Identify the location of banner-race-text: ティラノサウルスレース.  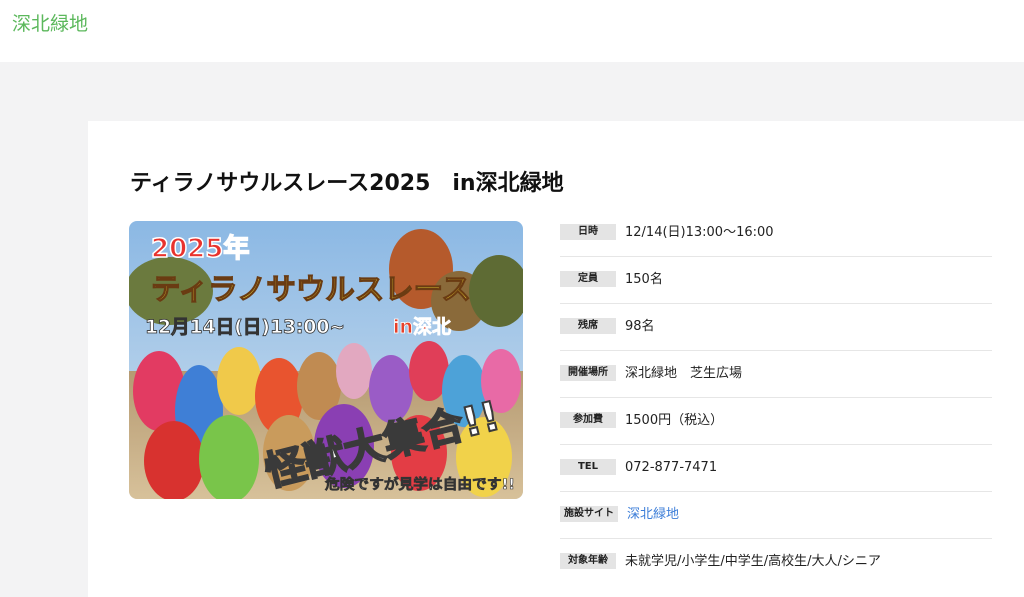
(311, 289).